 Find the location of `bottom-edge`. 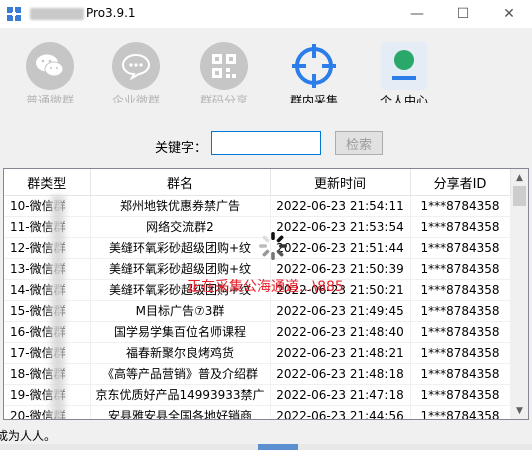

bottom-edge is located at coordinates (266, 447).